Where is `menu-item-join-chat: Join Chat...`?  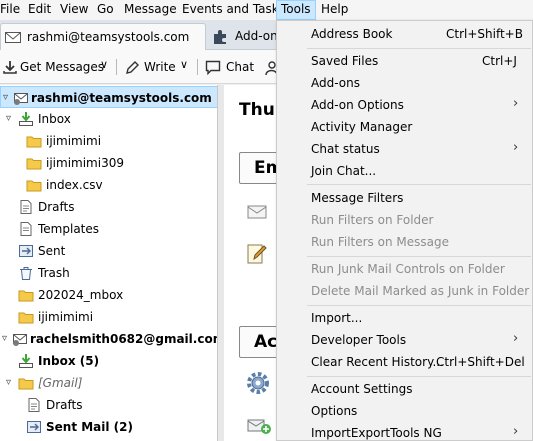
menu-item-join-chat: Join Chat... is located at coordinates (404, 171).